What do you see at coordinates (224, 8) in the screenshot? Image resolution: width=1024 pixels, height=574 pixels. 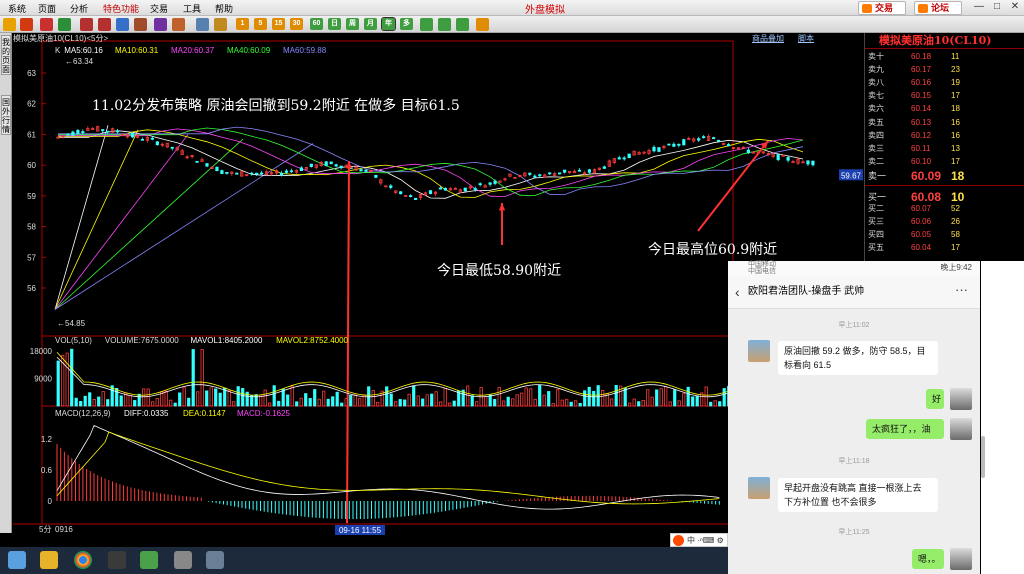 I see `menu-help: 帮助` at bounding box center [224, 8].